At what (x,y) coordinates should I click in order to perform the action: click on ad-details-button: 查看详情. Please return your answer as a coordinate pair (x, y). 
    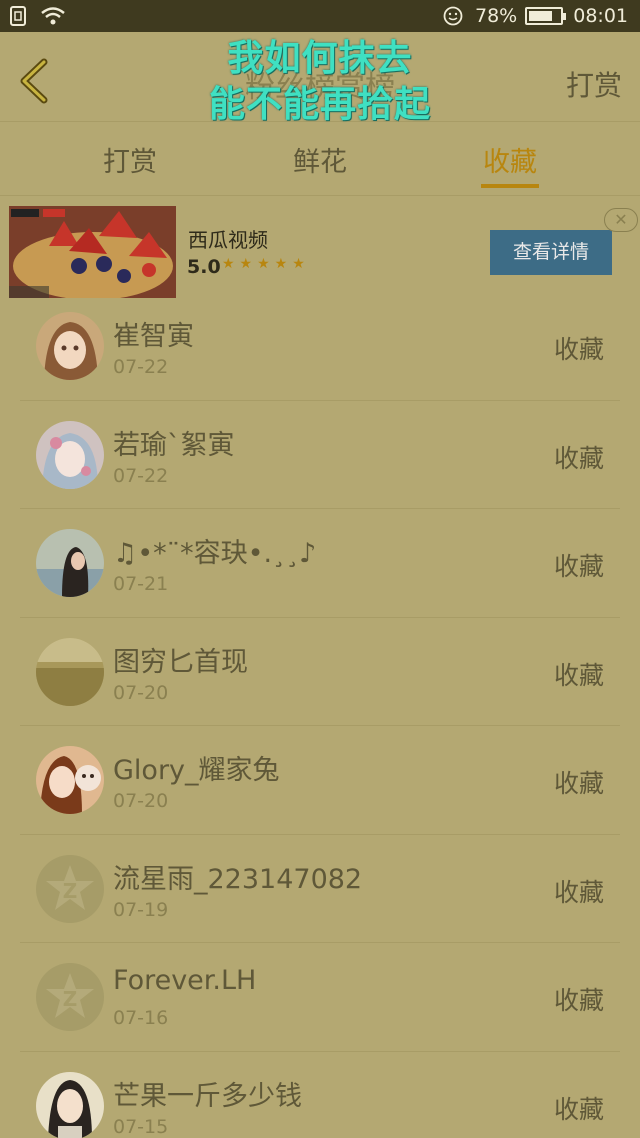
    Looking at the image, I should click on (551, 252).